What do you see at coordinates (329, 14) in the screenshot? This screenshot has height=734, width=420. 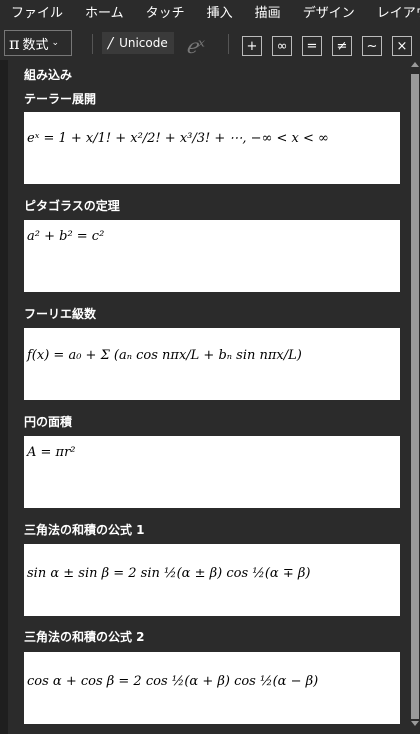 I see `menu-design: デザイン` at bounding box center [329, 14].